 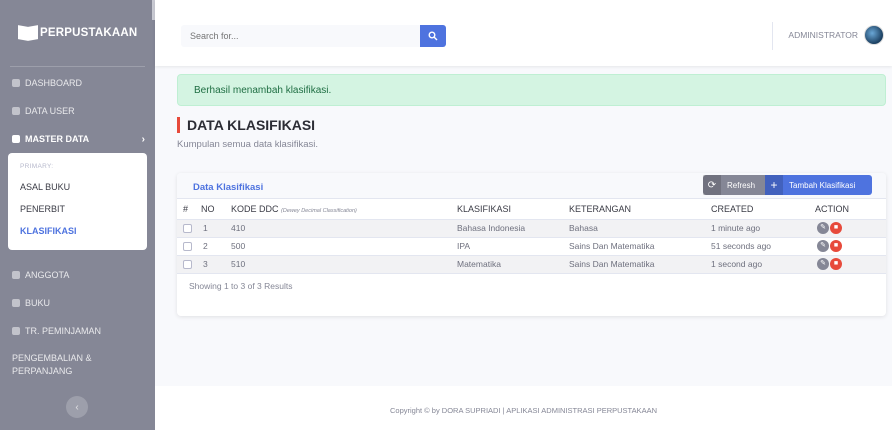 What do you see at coordinates (212, 264) in the screenshot?
I see `cell-no: 3` at bounding box center [212, 264].